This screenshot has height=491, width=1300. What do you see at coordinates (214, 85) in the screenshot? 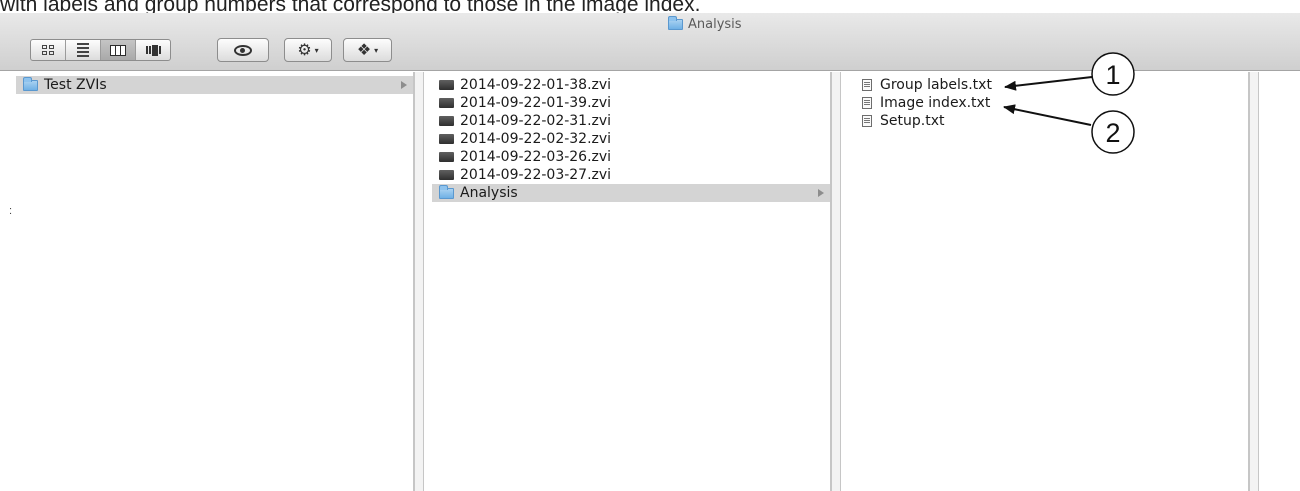
I see `folder-row-test-zvis: Test ZVIs` at bounding box center [214, 85].